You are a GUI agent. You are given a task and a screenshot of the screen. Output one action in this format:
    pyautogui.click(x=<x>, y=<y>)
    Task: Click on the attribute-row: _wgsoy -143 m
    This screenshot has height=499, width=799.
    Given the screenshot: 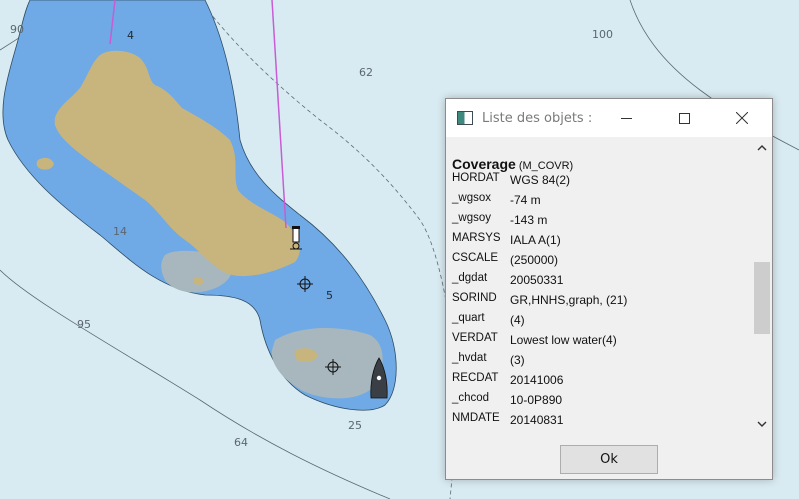 What is the action you would take?
    pyautogui.click(x=601, y=222)
    